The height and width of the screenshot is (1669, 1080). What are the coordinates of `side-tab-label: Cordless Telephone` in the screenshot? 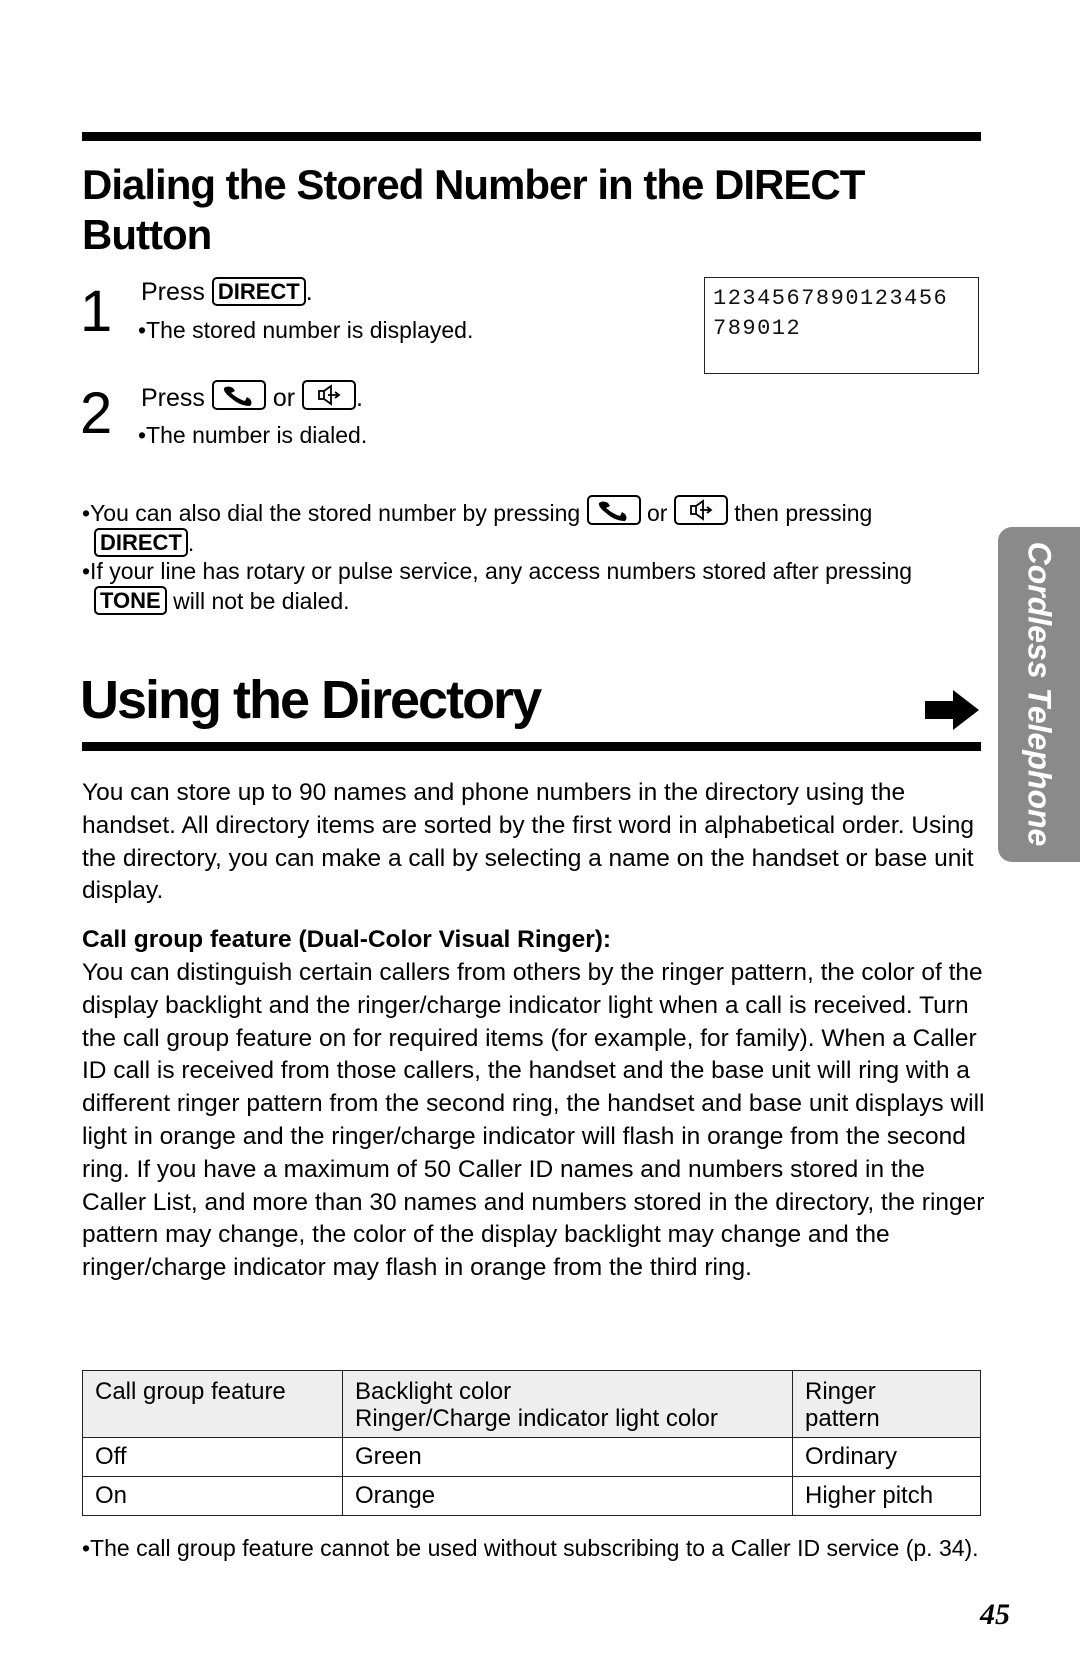 It's located at (1039, 694).